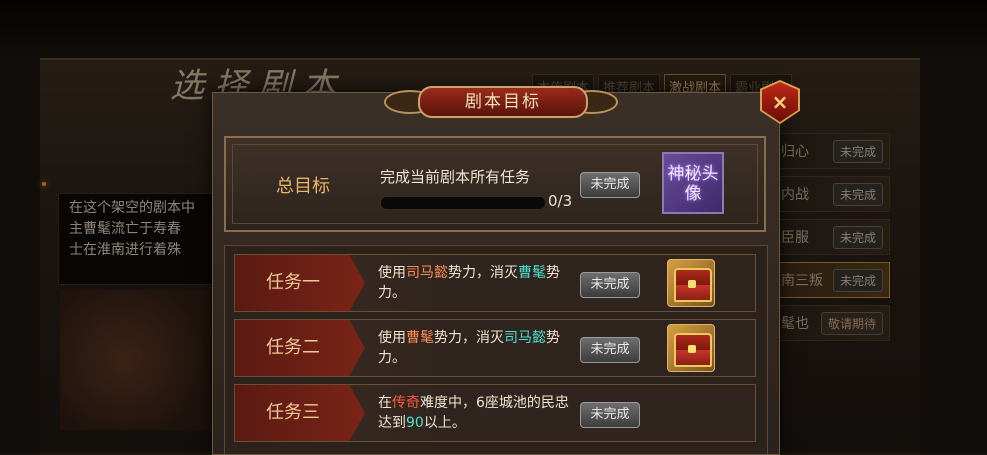 The image size is (987, 455). Describe the element at coordinates (610, 185) in the screenshot. I see `overall-goal-status-button: 未完成` at that location.